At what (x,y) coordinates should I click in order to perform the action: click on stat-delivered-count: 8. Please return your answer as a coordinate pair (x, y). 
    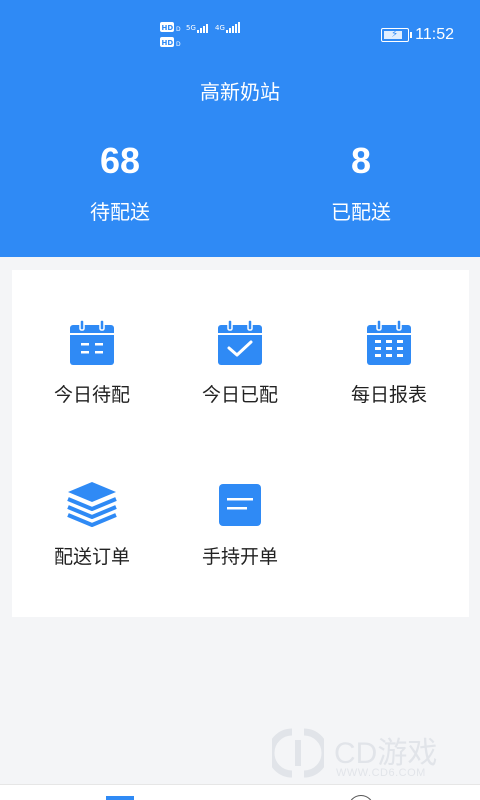
    Looking at the image, I should click on (361, 160).